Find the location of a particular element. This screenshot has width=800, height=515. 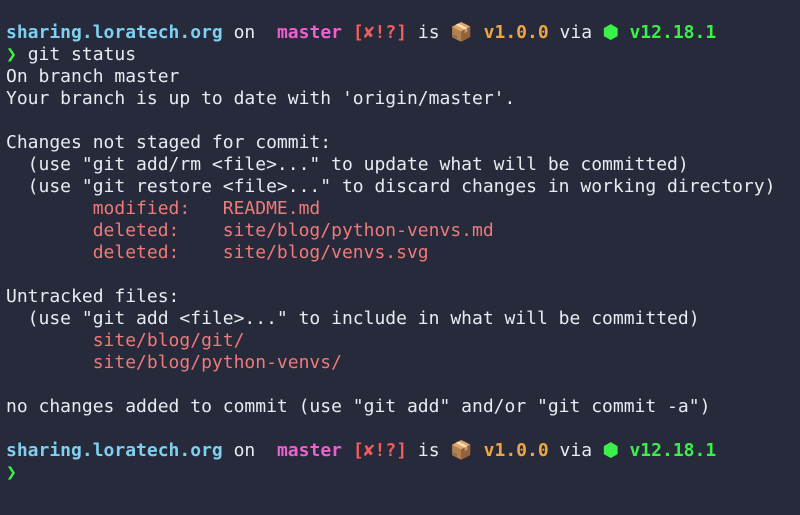

command-line: ❯ git status is located at coordinates (403, 55).